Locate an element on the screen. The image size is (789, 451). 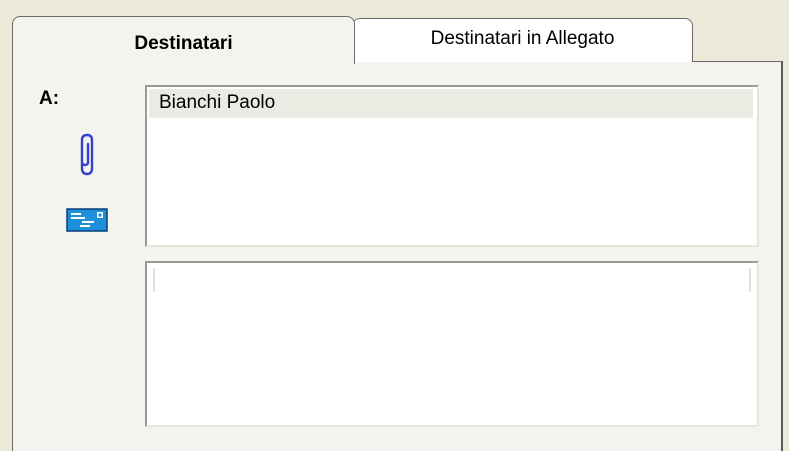
tab-destinatari-in-allegato-label: Destinatari in Allegato is located at coordinates (522, 38).